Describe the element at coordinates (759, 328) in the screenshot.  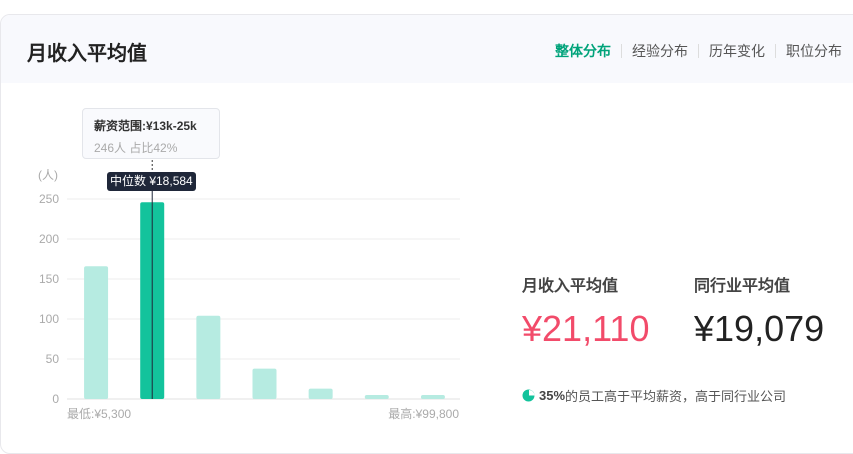
I see `industry-average-value: ¥19,079` at that location.